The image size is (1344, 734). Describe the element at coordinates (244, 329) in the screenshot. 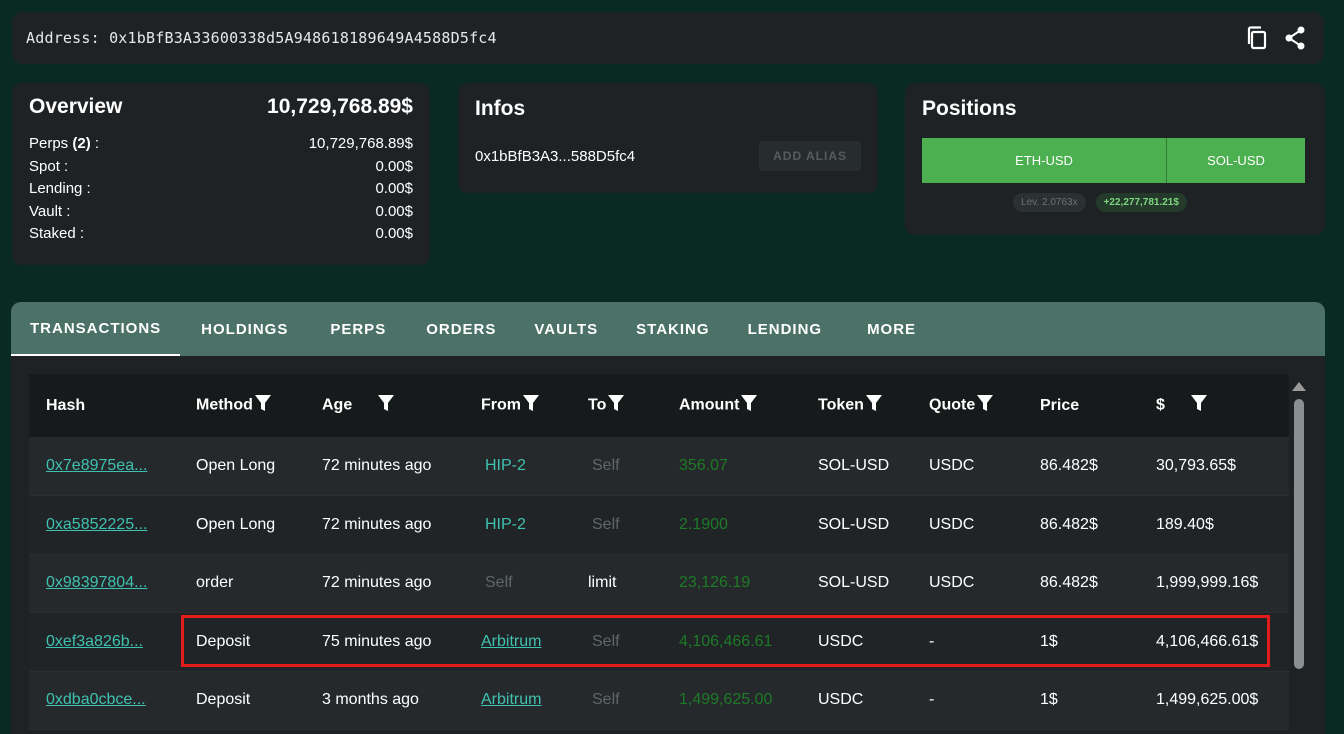

I see `tab-holdings: HOLDINGS` at that location.